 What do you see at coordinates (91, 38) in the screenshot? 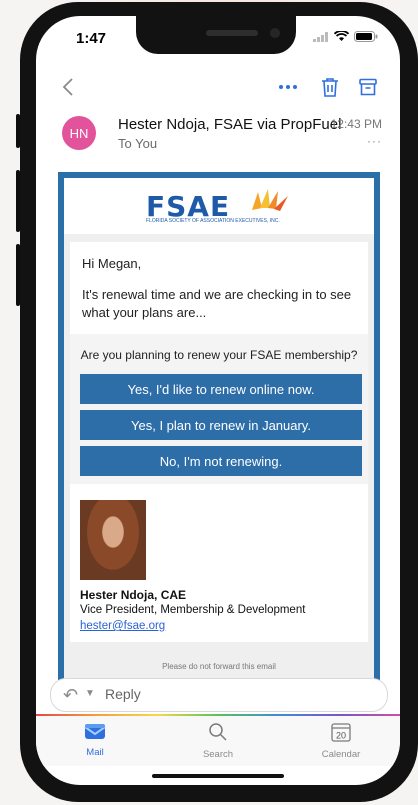
I see `status-time: 1:47` at bounding box center [91, 38].